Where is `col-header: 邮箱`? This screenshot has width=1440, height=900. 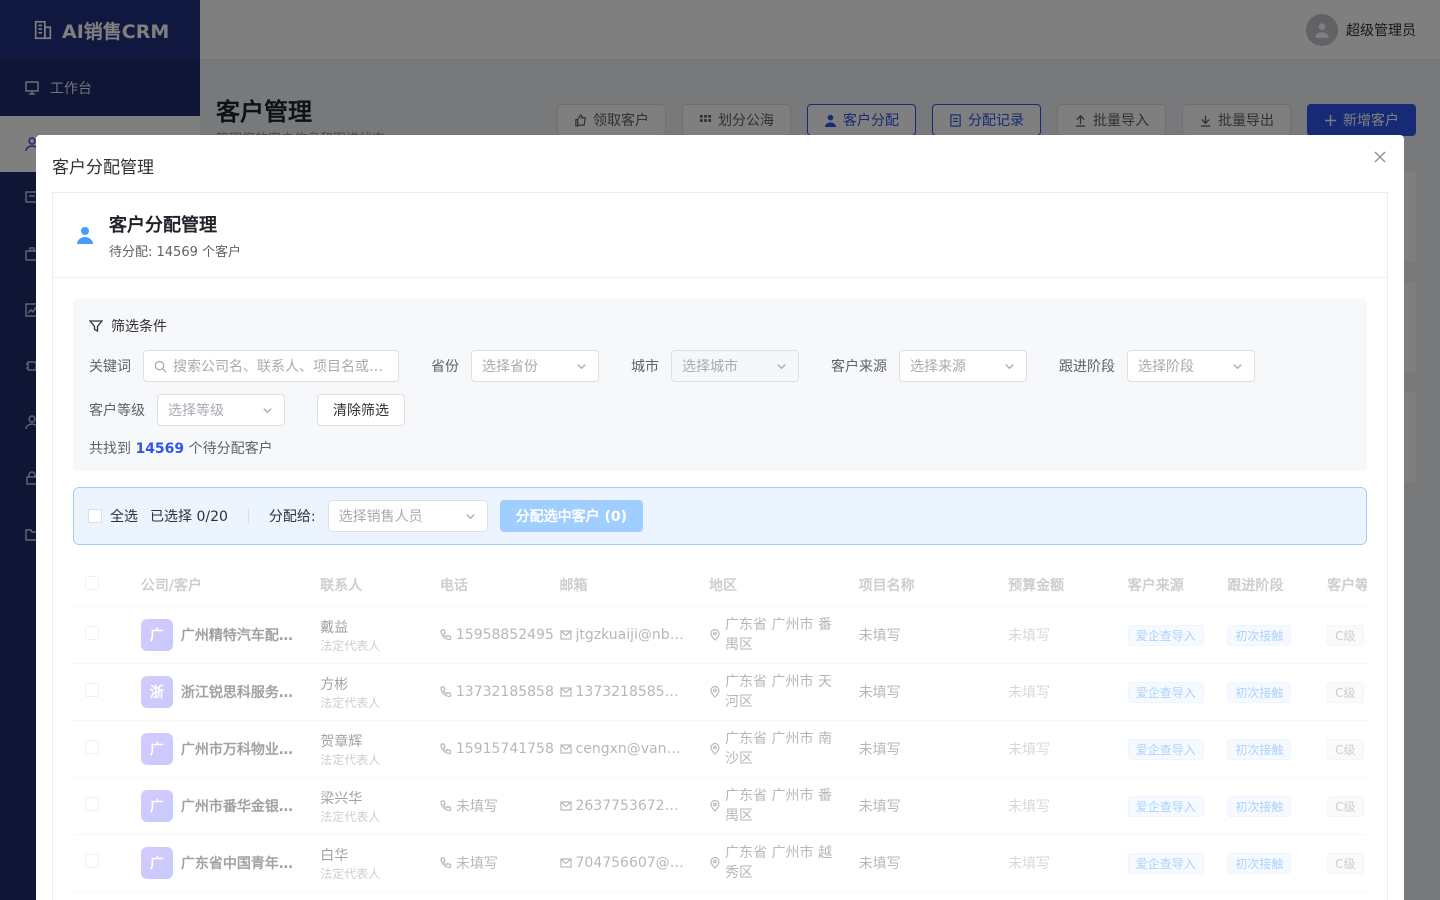
col-header: 邮箱 is located at coordinates (573, 585).